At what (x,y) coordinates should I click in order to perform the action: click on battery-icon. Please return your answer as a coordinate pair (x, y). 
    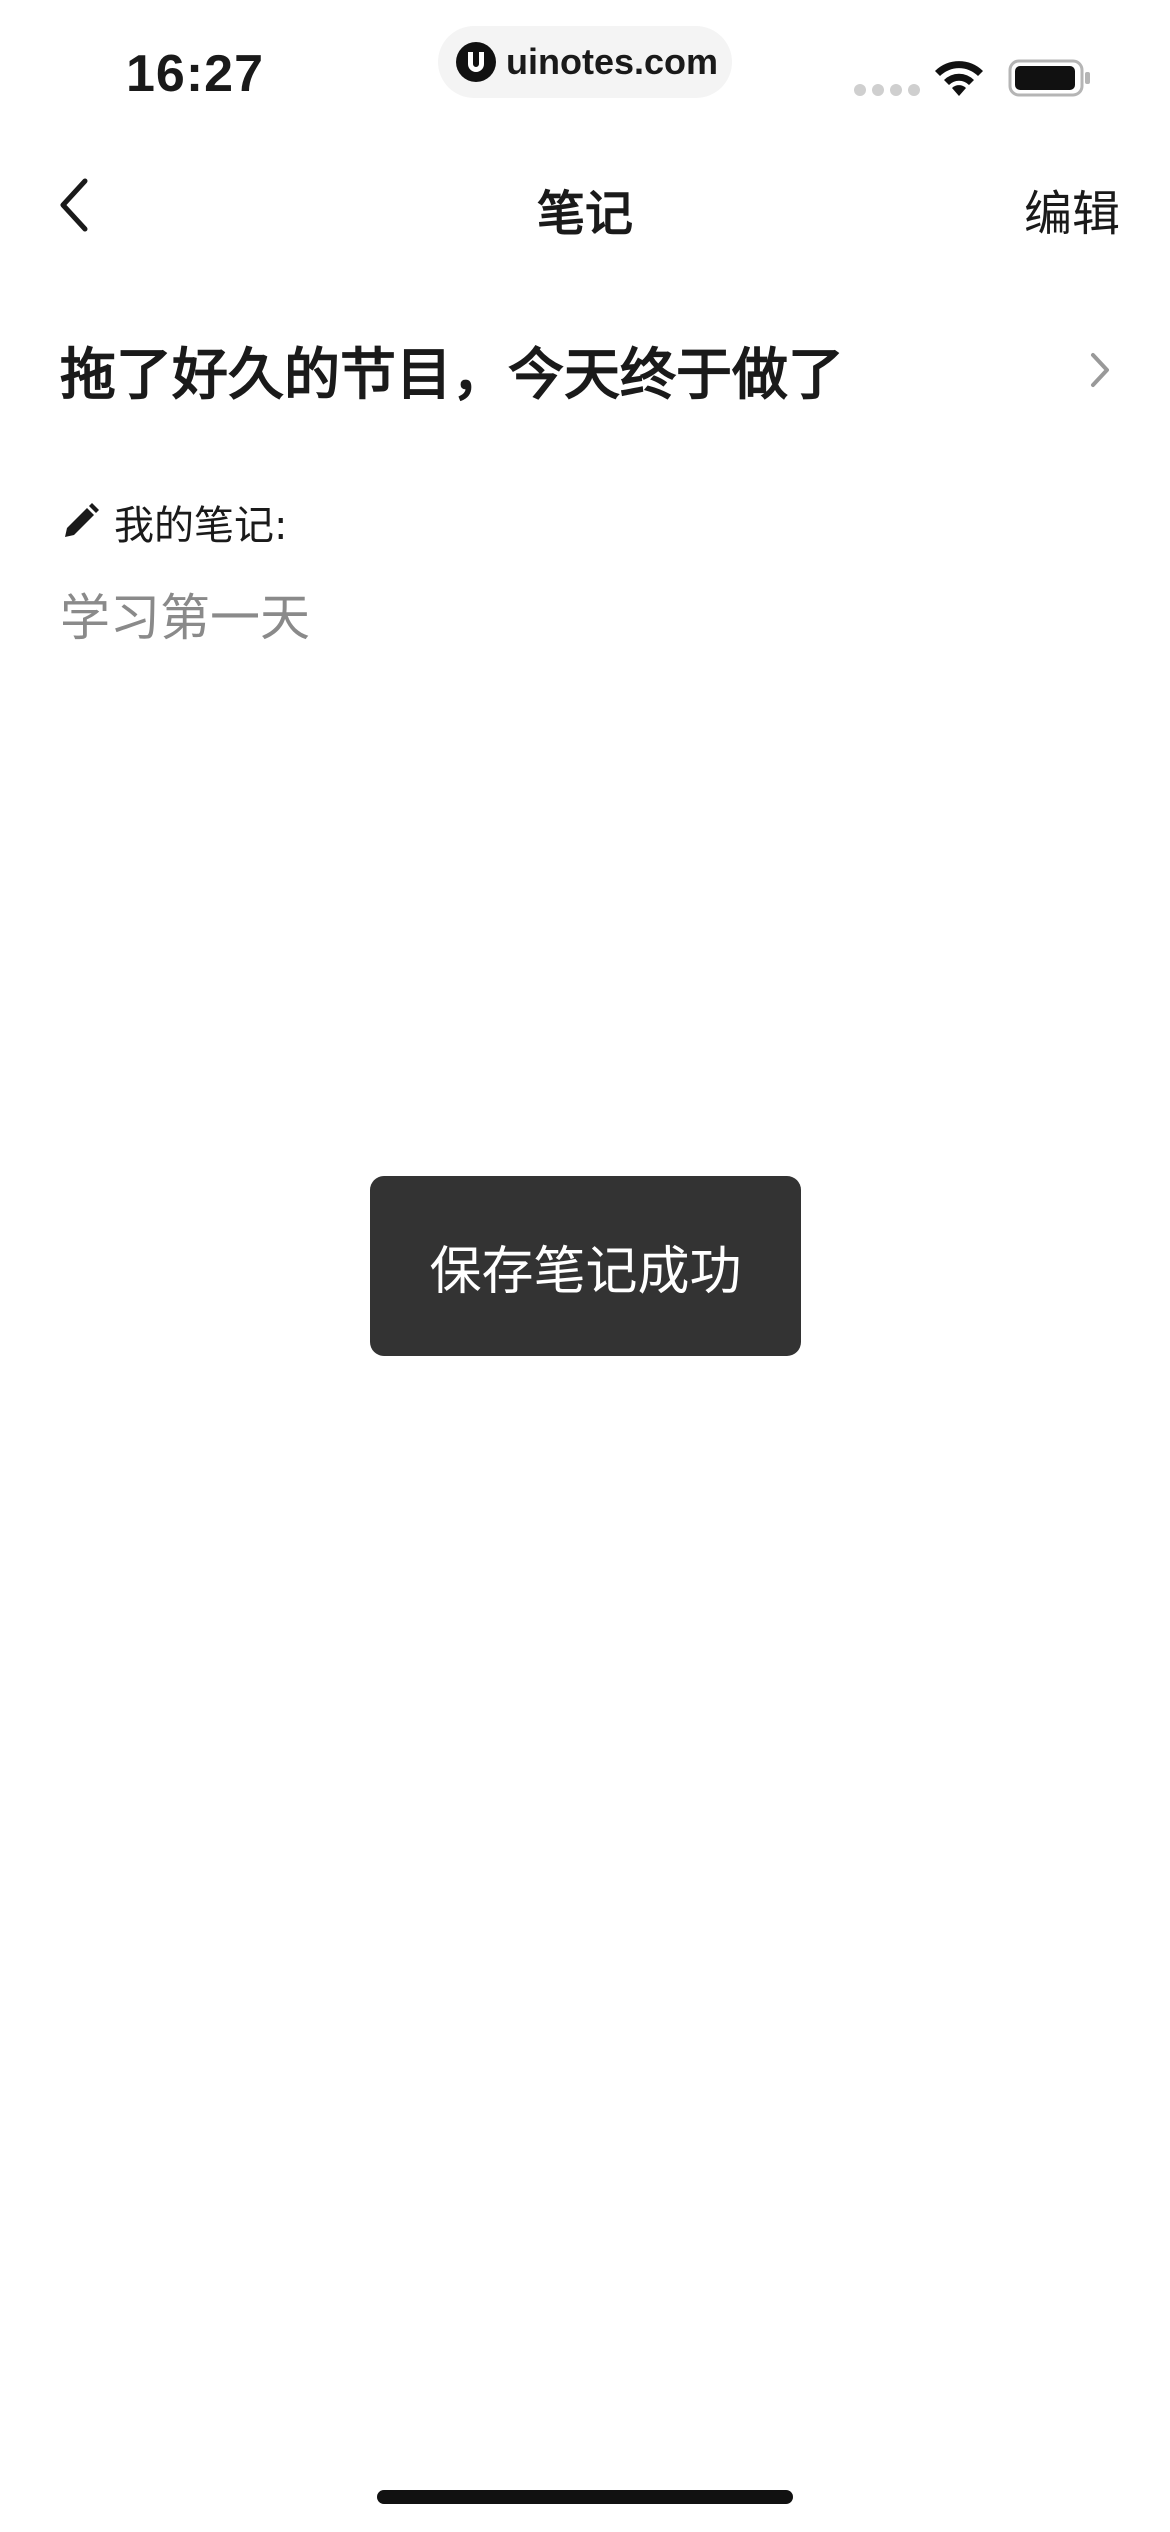
    Looking at the image, I should click on (1049, 78).